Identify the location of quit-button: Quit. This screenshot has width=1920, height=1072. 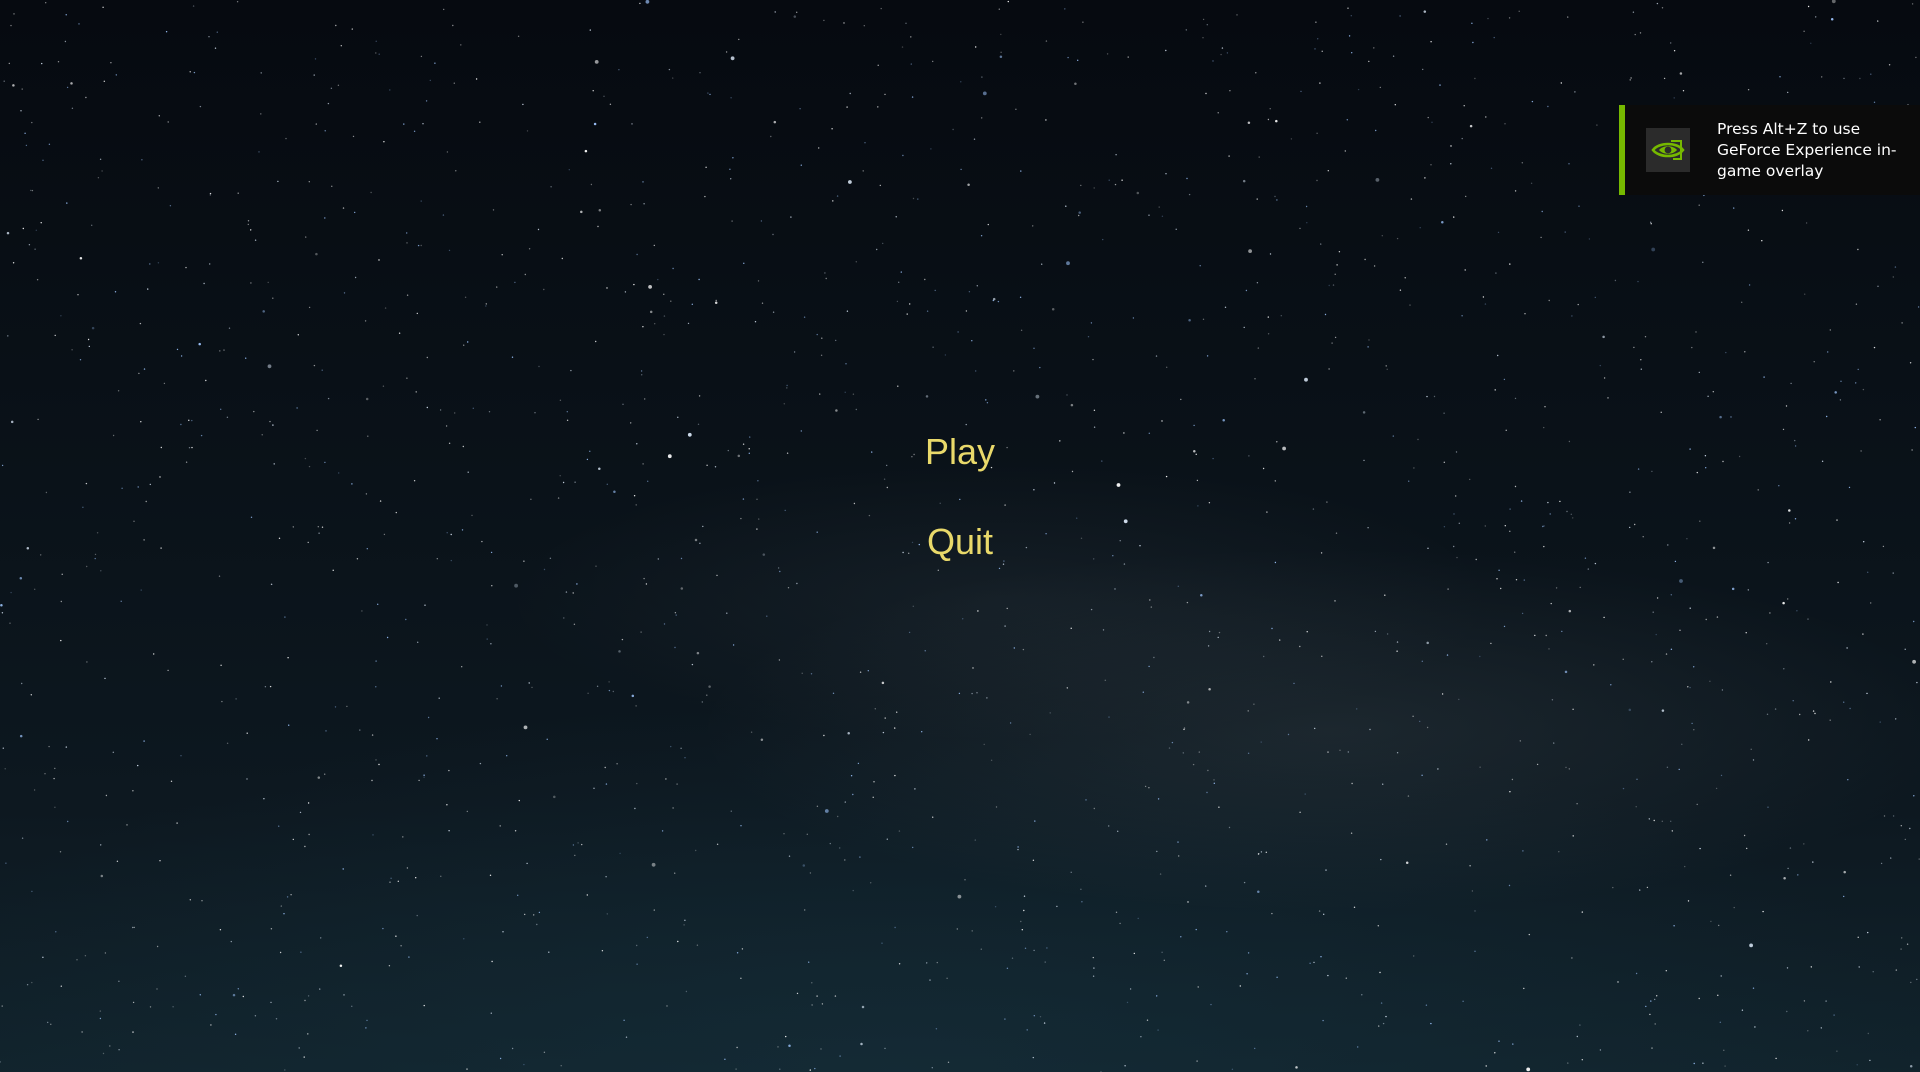
(960, 542).